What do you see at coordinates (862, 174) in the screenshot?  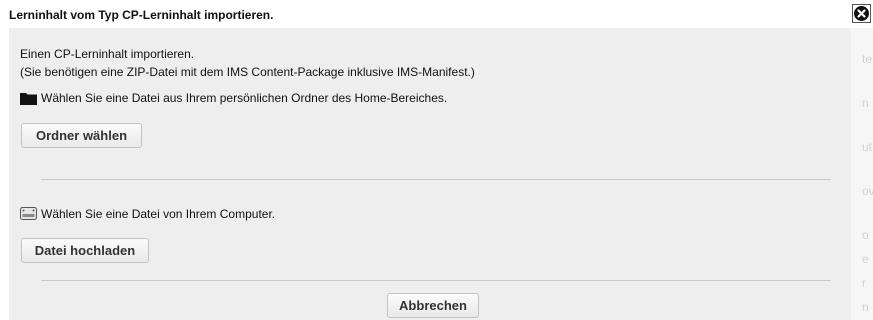 I see `background-page-edge: te n ut ov o e r n` at bounding box center [862, 174].